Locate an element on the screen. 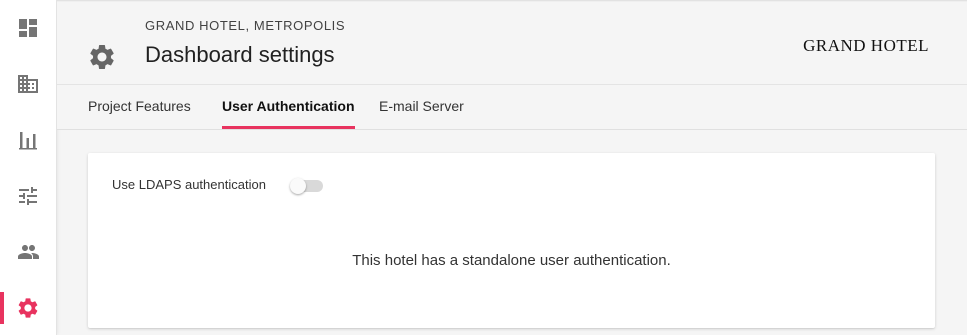 The height and width of the screenshot is (335, 967). title-gear-icon is located at coordinates (102, 57).